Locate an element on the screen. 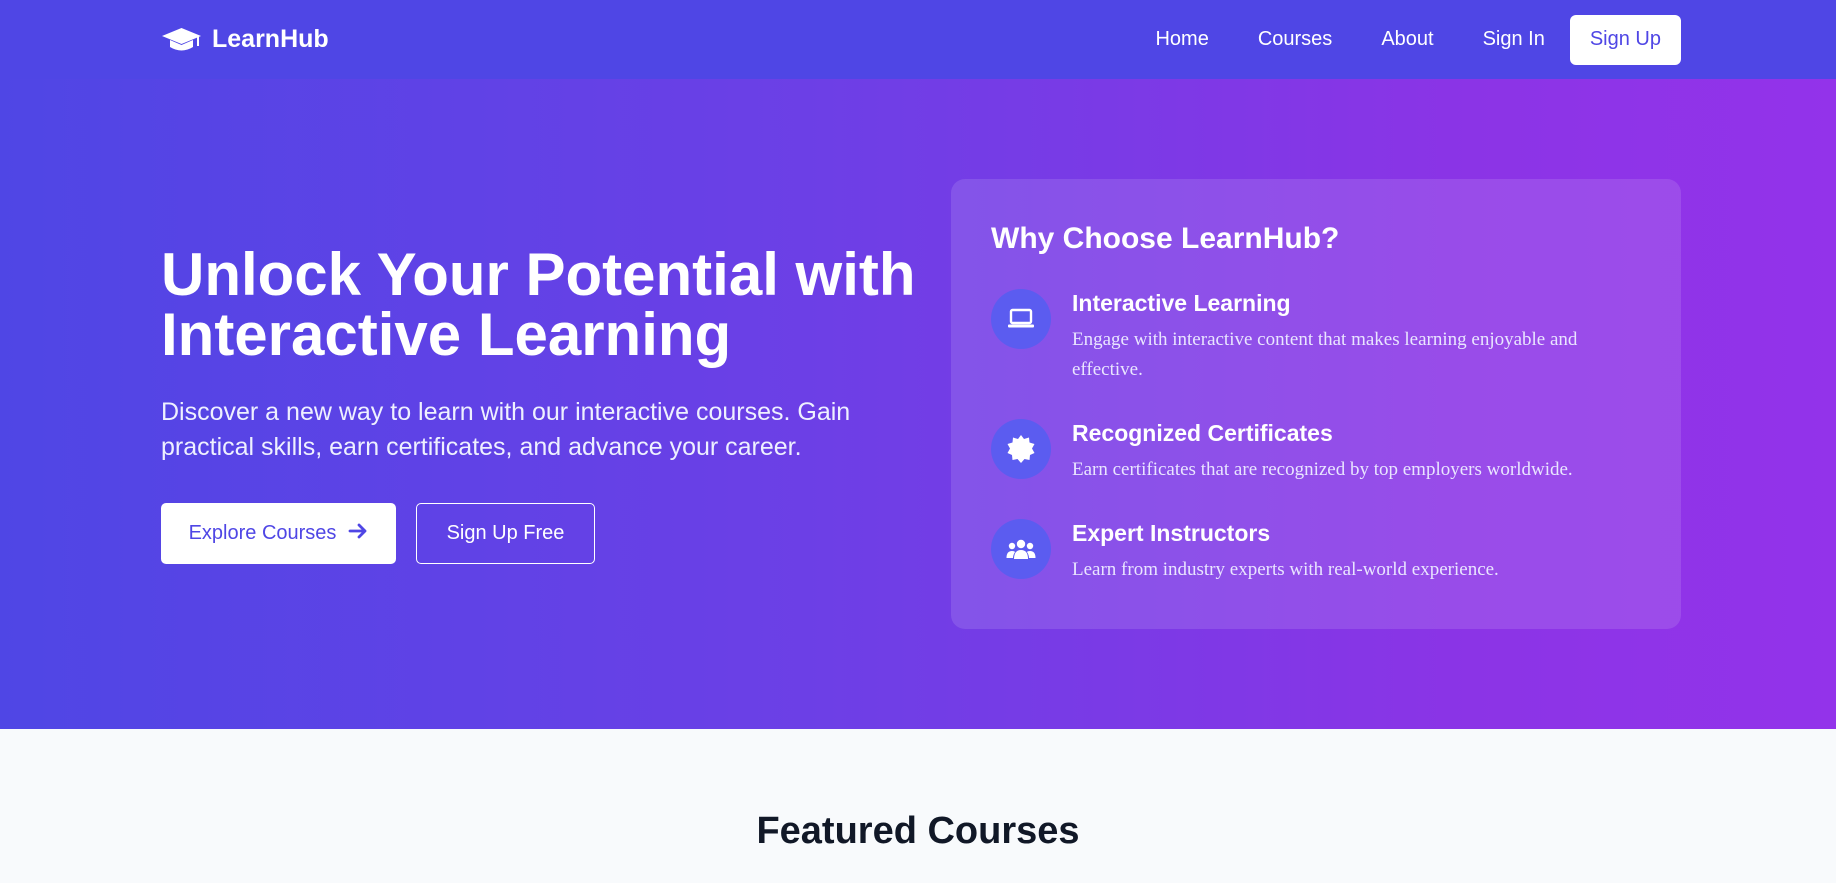 The image size is (1836, 883). nav-link-sign-in: Sign In is located at coordinates (1514, 39).